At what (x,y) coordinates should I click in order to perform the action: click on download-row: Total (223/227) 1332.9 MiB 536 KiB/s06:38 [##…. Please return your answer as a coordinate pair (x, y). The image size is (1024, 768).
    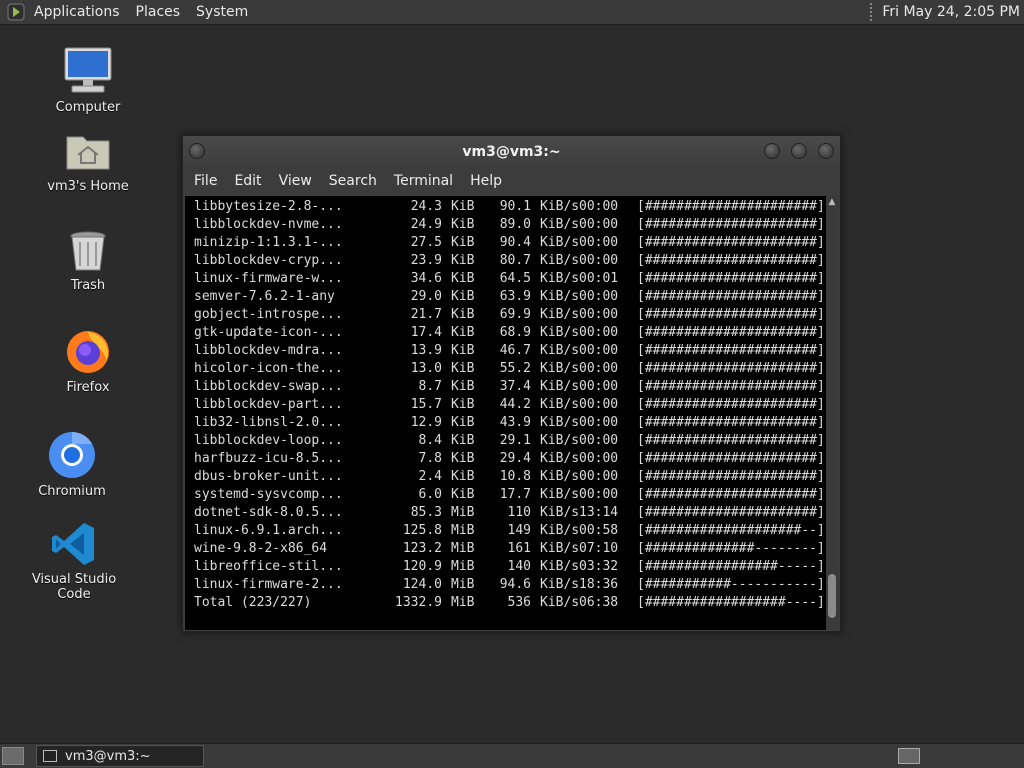
    Looking at the image, I should click on (511, 603).